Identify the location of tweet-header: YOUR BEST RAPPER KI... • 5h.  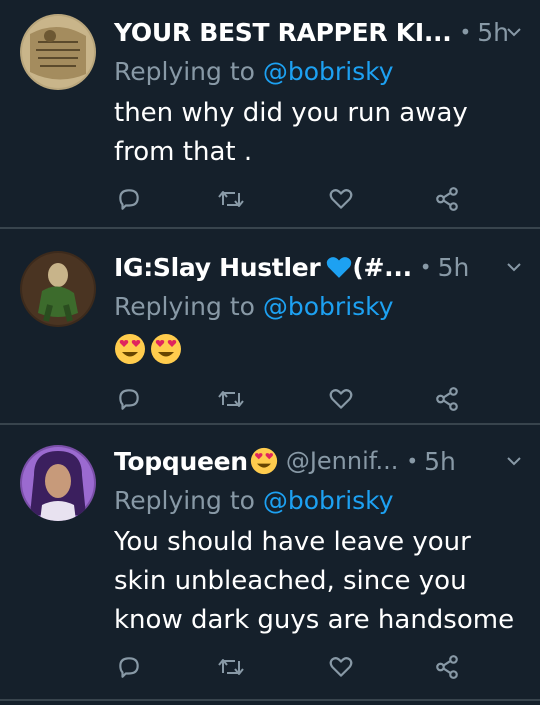
(320, 32).